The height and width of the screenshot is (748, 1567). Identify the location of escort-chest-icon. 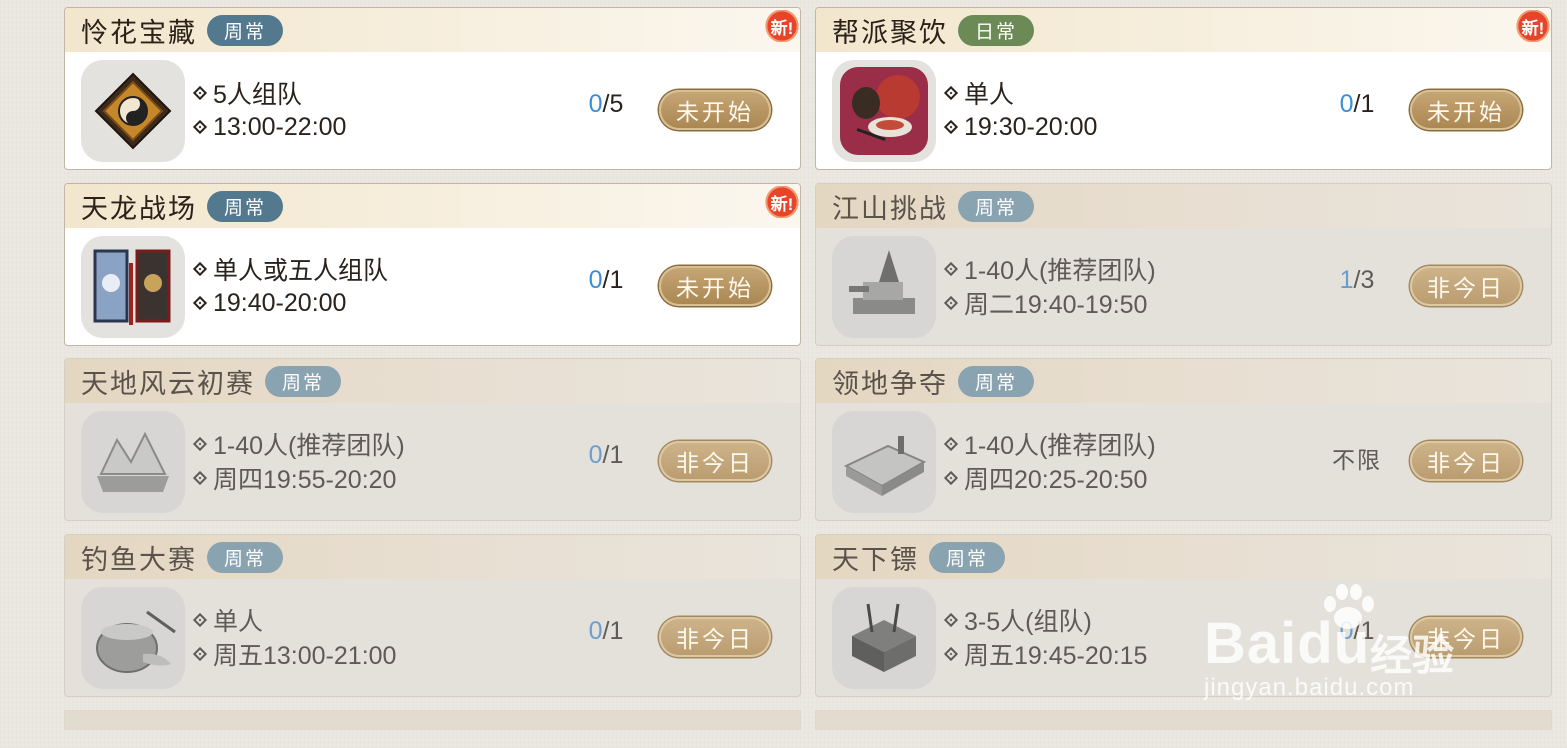
(884, 638).